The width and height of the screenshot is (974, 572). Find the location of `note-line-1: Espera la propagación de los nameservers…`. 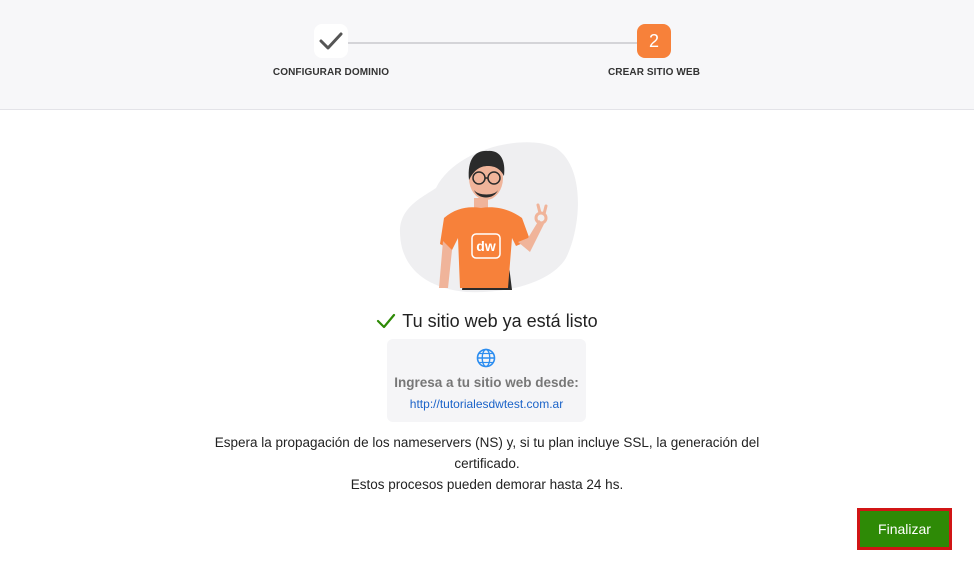

note-line-1: Espera la propagación de los nameservers… is located at coordinates (487, 453).